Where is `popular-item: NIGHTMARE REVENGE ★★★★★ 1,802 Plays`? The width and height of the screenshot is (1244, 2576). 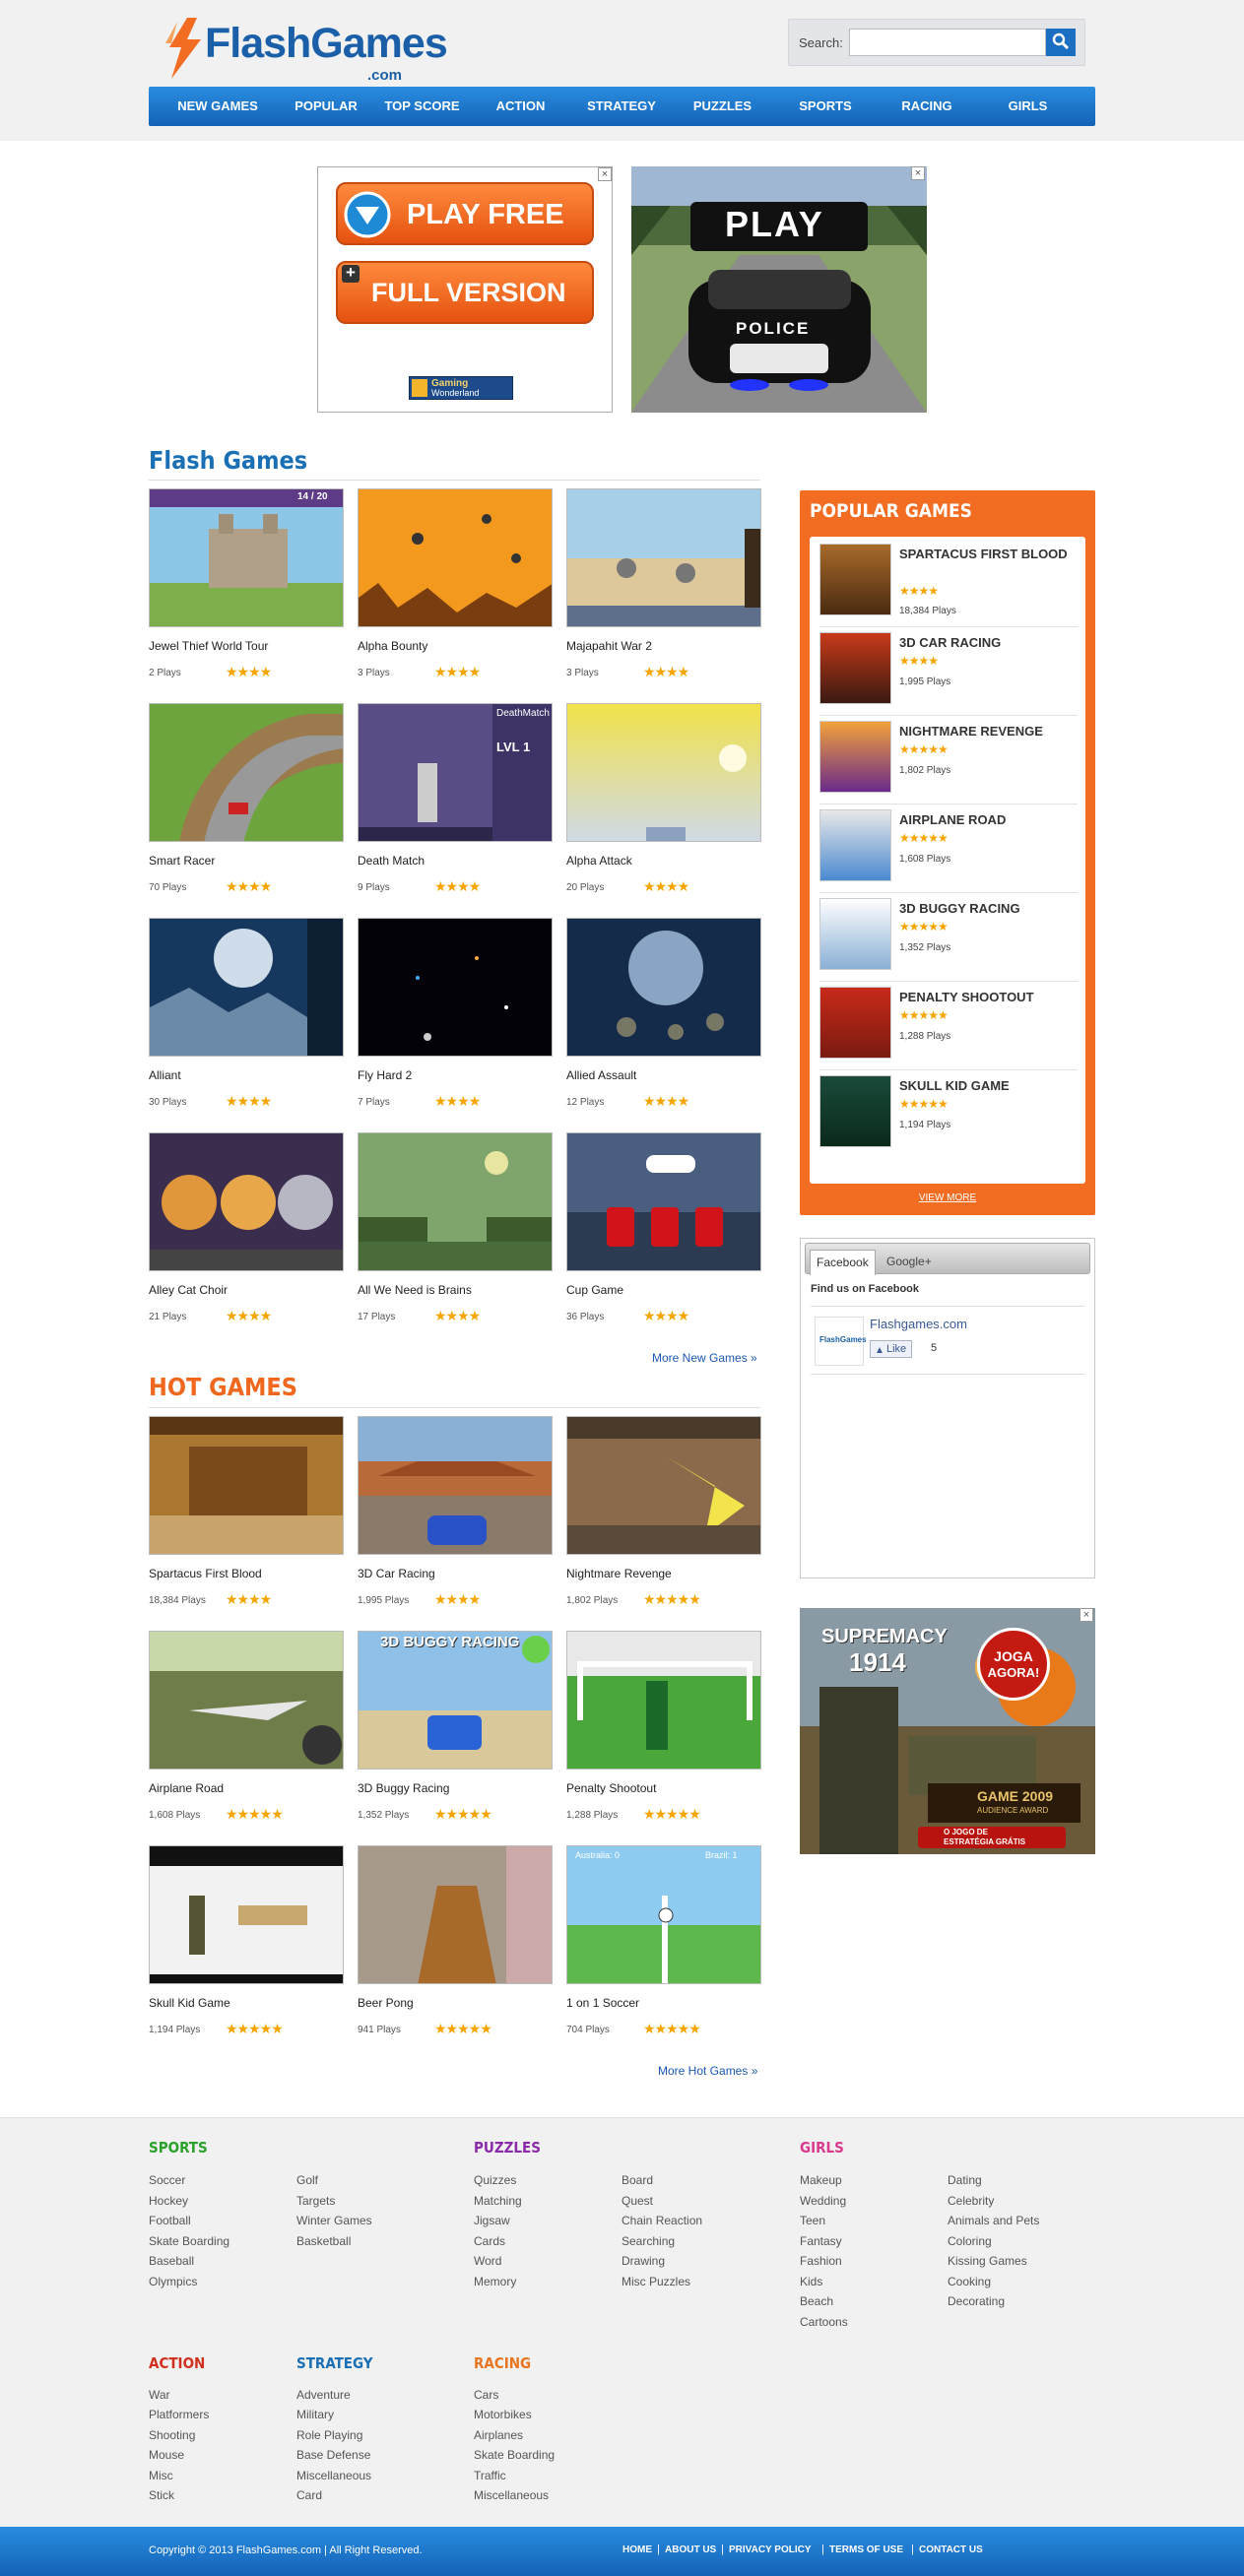
popular-item: NIGHTMARE REVENGE ★★★★★ 1,802 Plays is located at coordinates (948, 760).